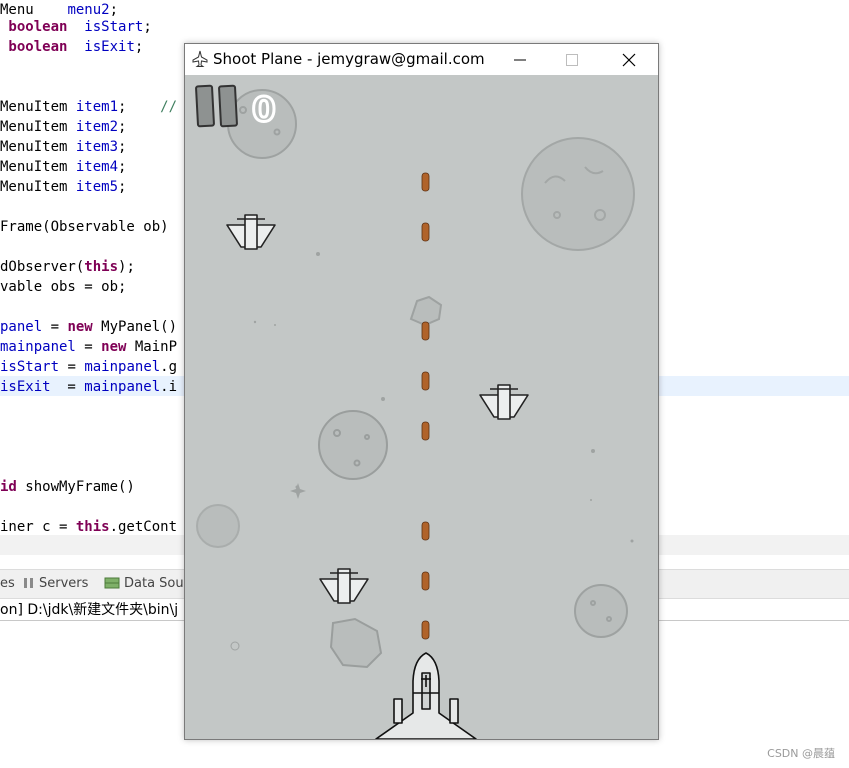 This screenshot has width=849, height=768. I want to click on code-token: menu2, so click(88, 10).